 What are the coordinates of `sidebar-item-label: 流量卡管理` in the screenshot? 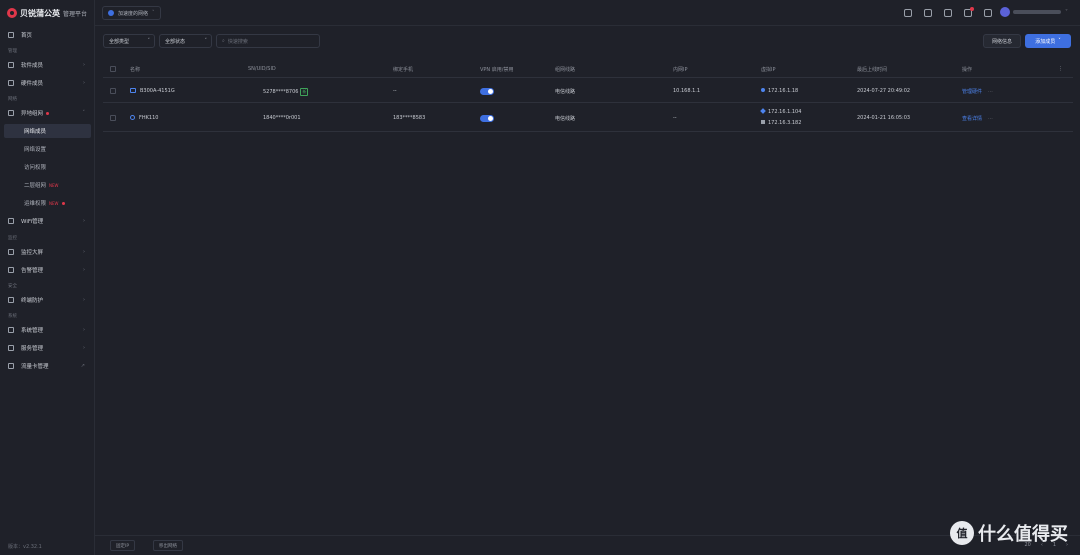 It's located at (35, 367).